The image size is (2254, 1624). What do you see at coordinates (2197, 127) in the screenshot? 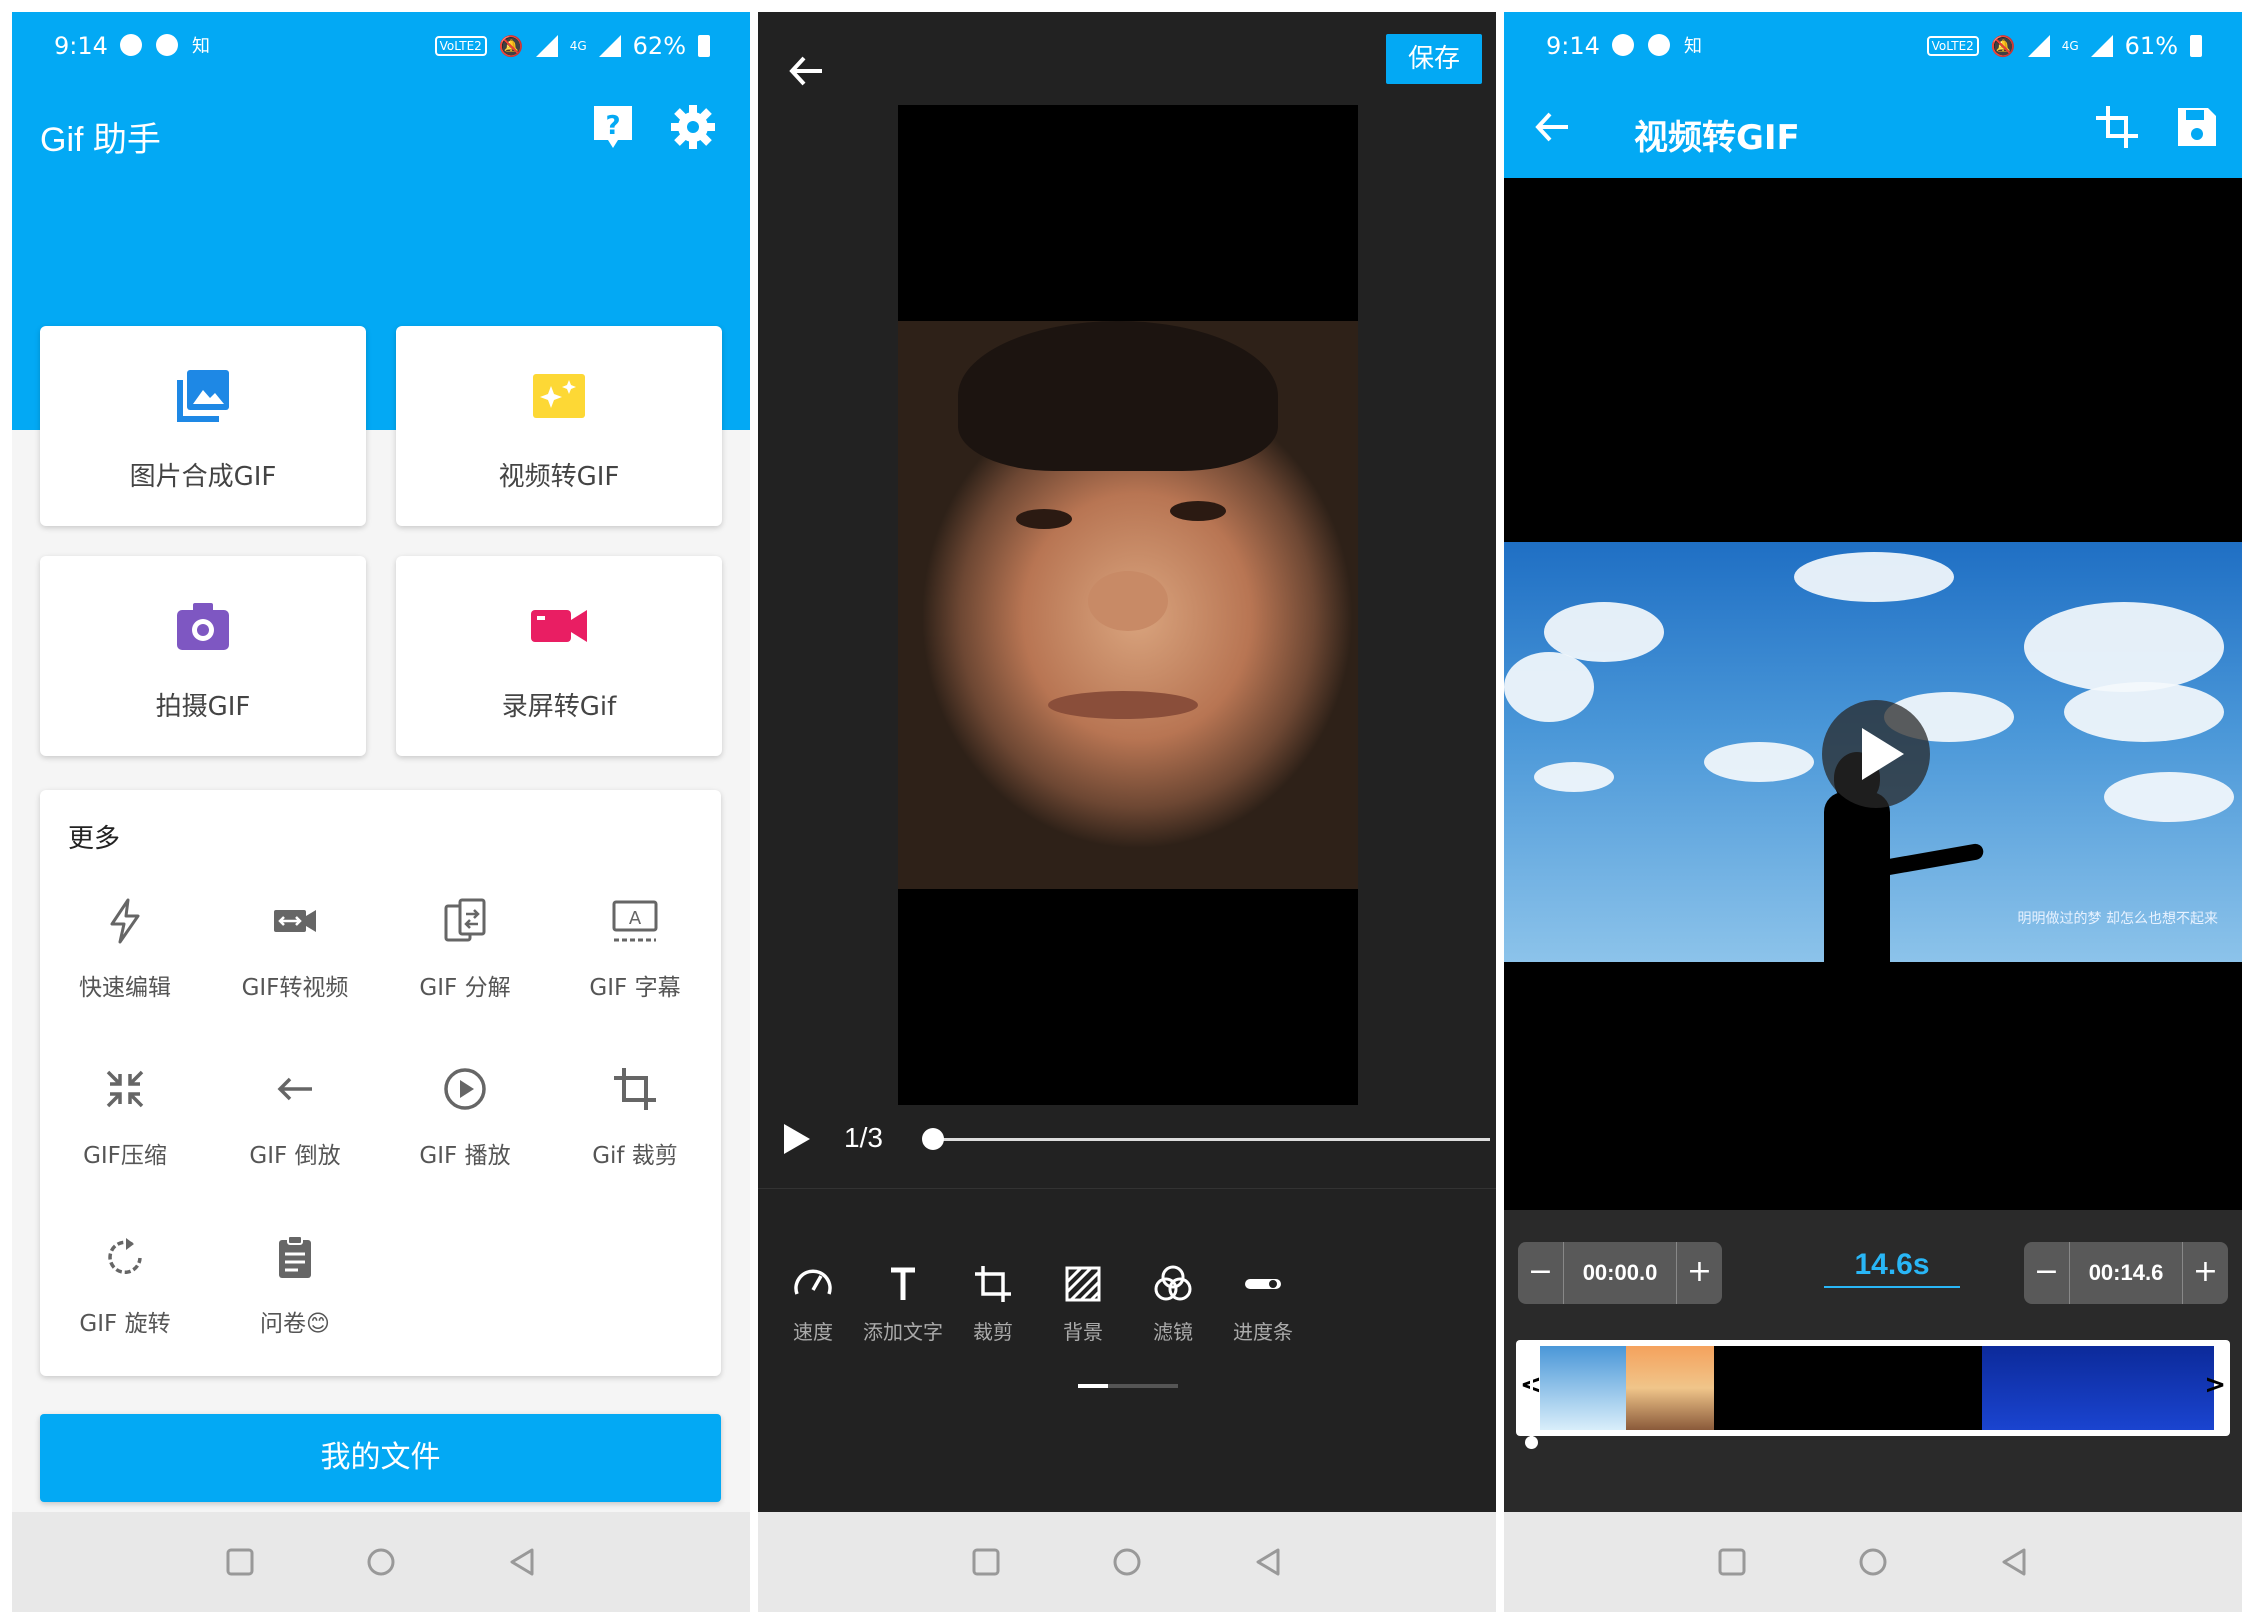
I see `save-icon` at bounding box center [2197, 127].